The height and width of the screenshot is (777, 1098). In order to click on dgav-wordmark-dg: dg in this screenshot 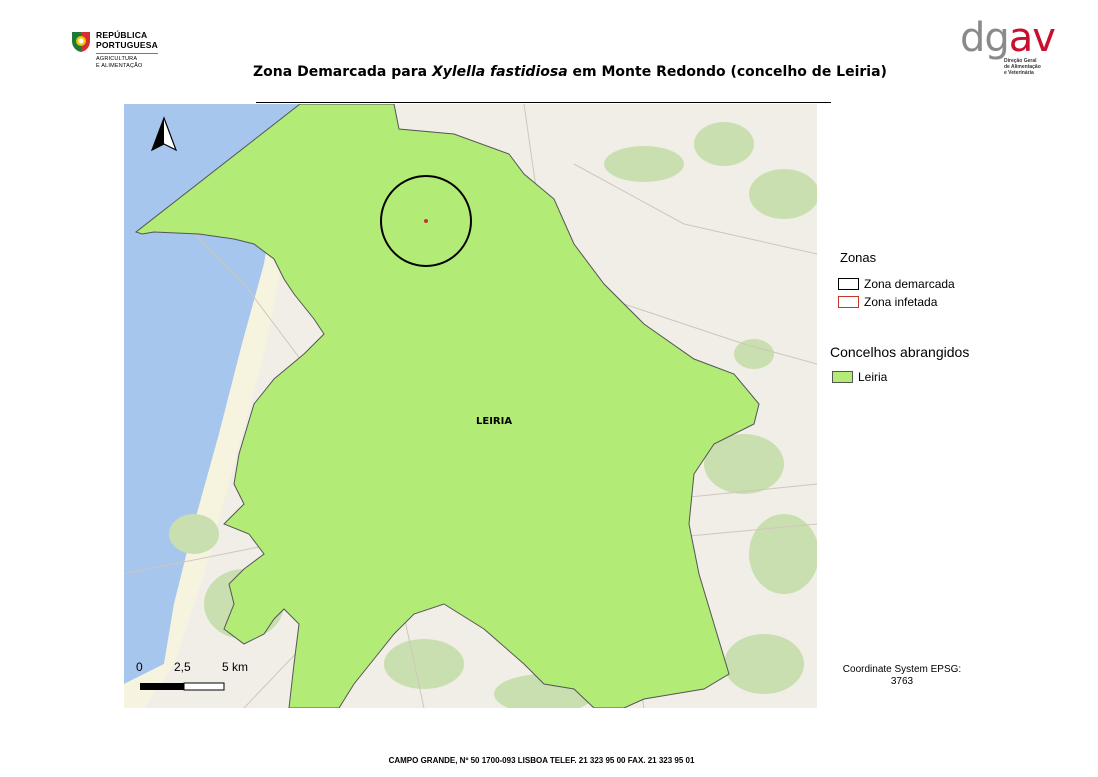, I will do `click(985, 38)`.